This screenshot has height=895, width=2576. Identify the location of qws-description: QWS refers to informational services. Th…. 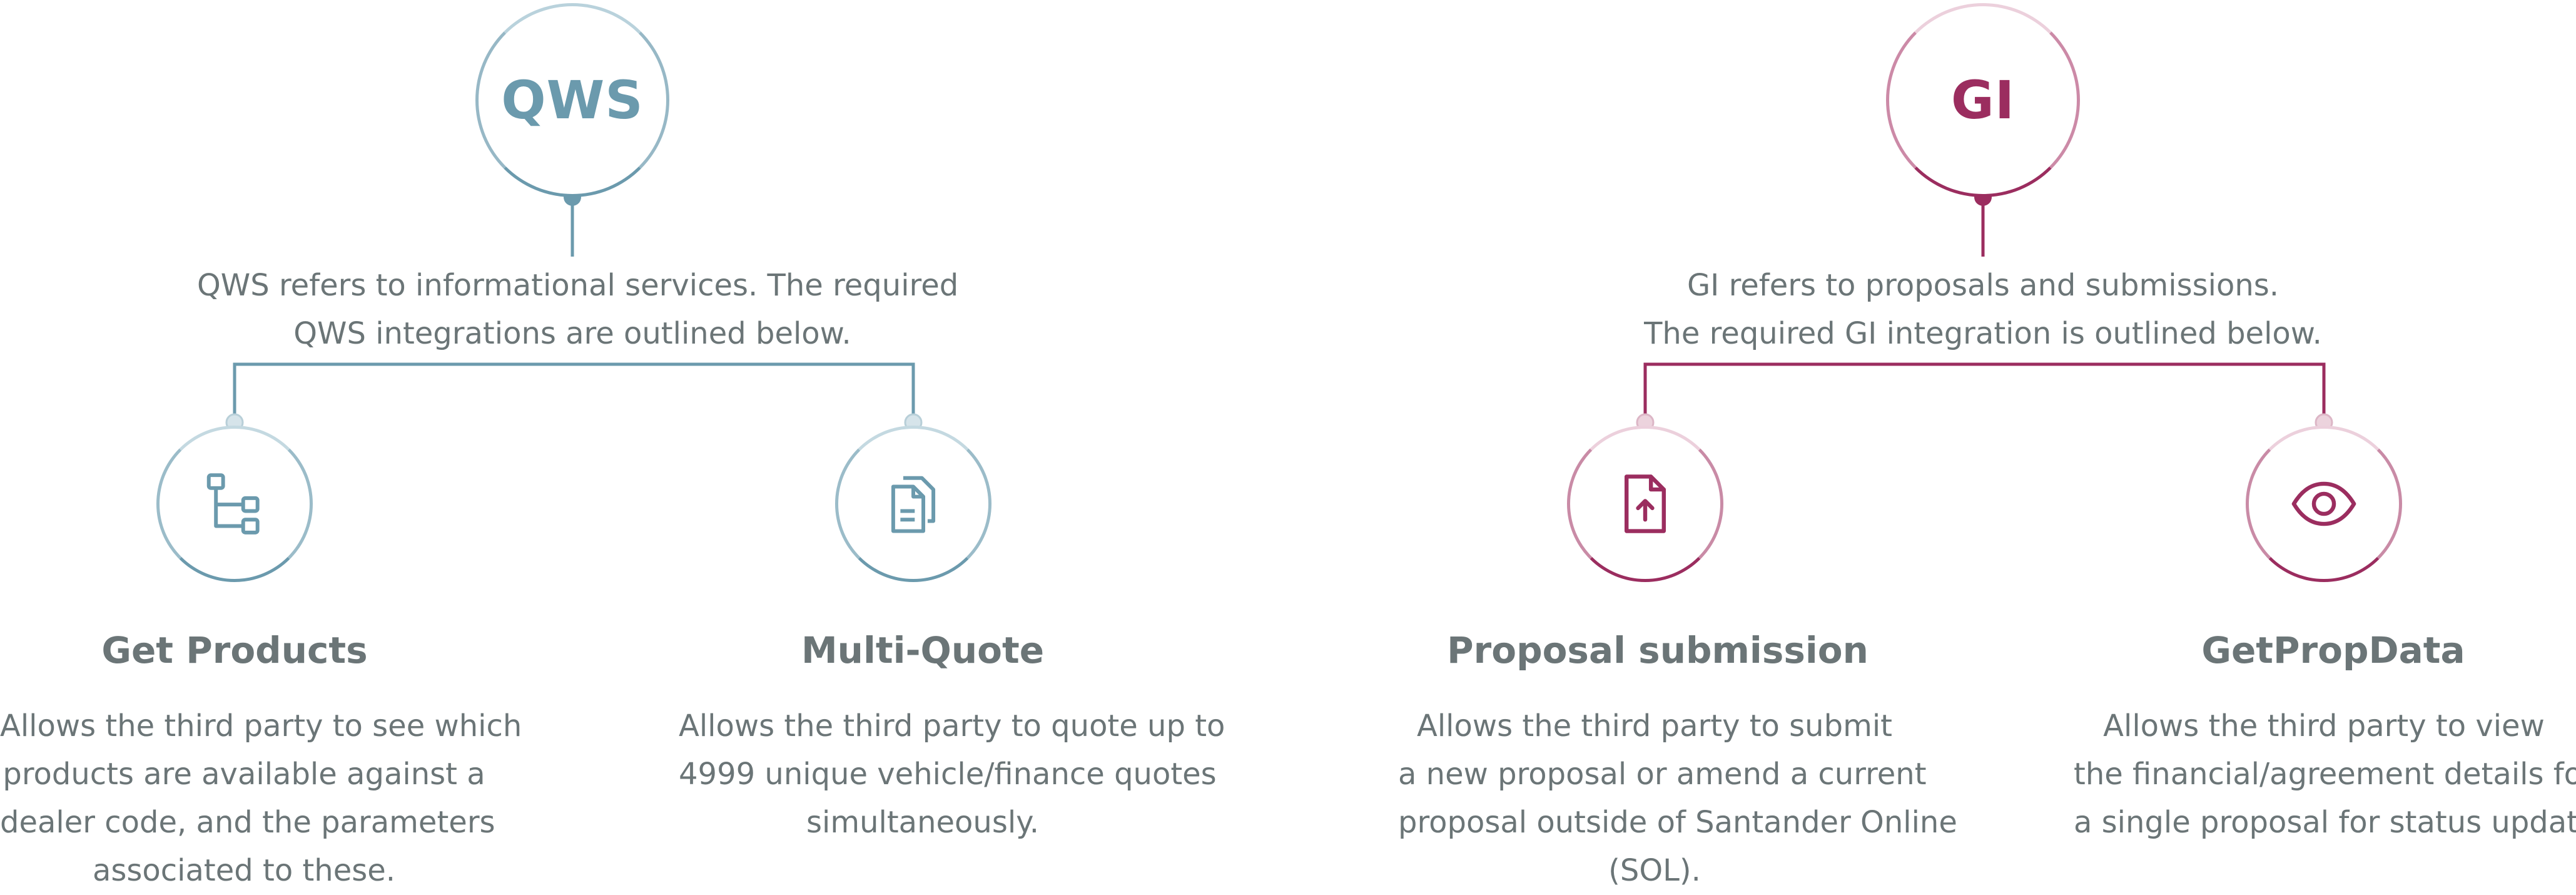
(578, 309).